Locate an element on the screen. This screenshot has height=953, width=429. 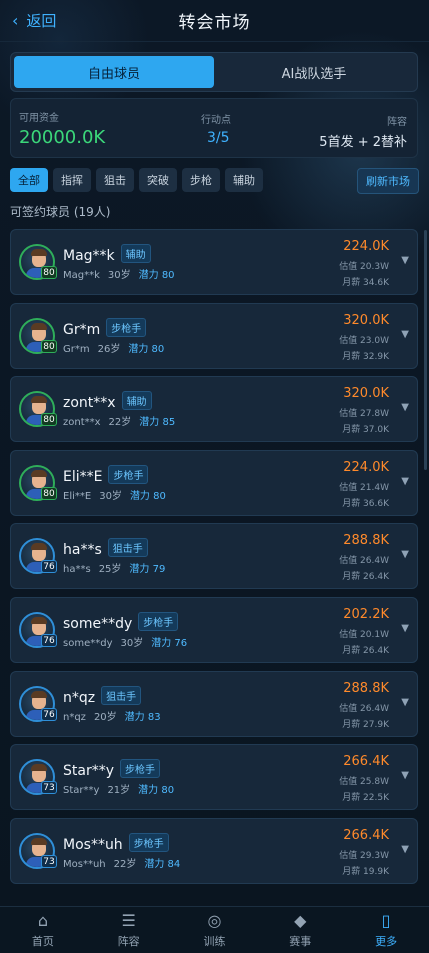
player-meta: Mag**k 30岁 潜力 80 is located at coordinates (119, 273).